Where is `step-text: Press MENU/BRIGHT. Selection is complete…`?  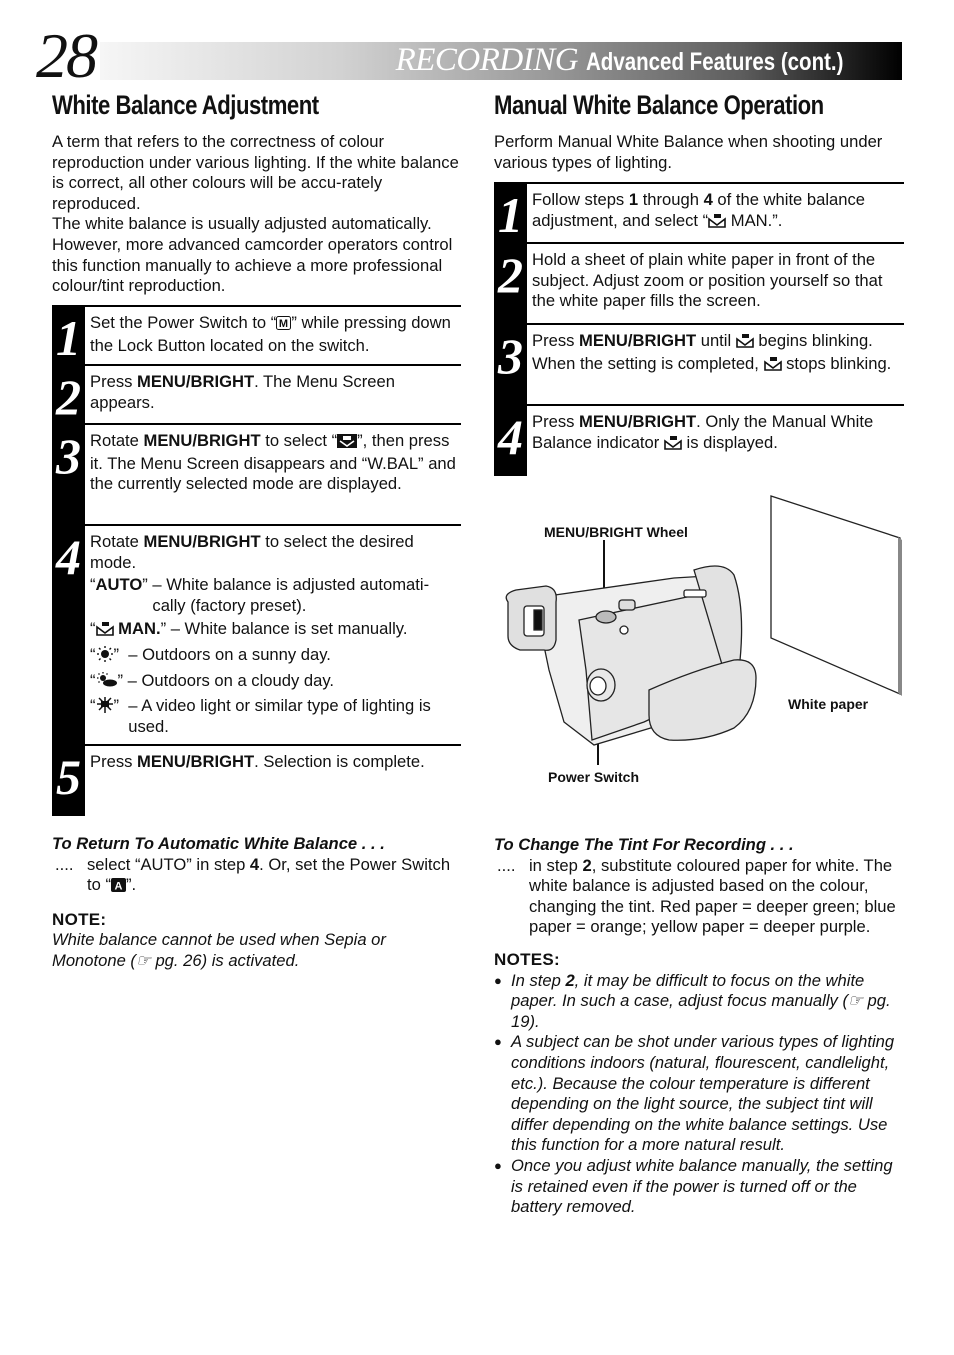 step-text: Press MENU/BRIGHT. Selection is complete… is located at coordinates (257, 761).